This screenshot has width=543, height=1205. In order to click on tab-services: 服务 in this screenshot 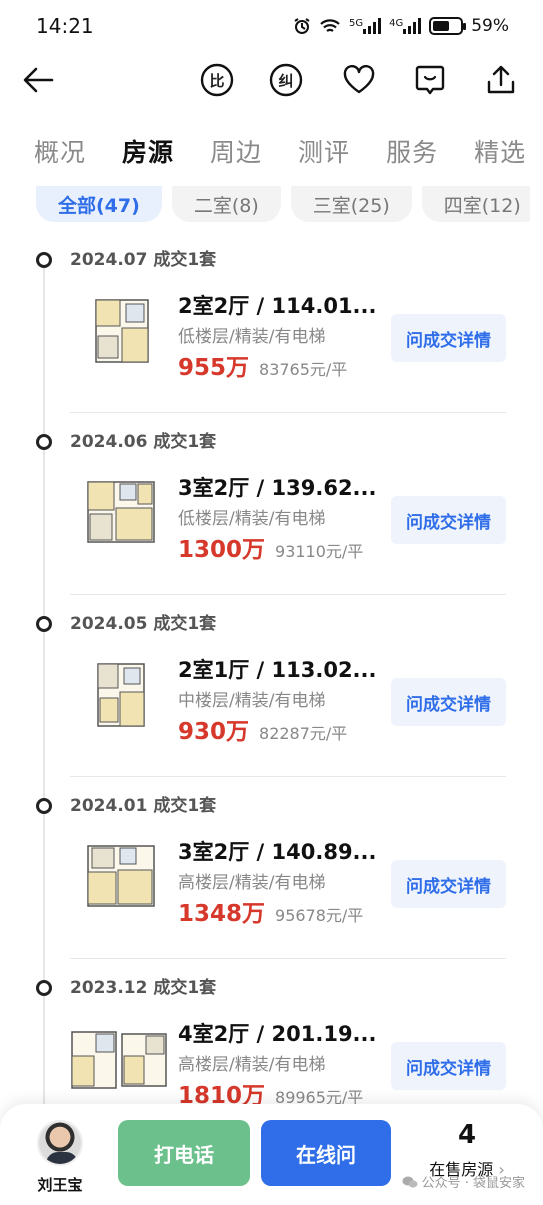, I will do `click(412, 151)`.